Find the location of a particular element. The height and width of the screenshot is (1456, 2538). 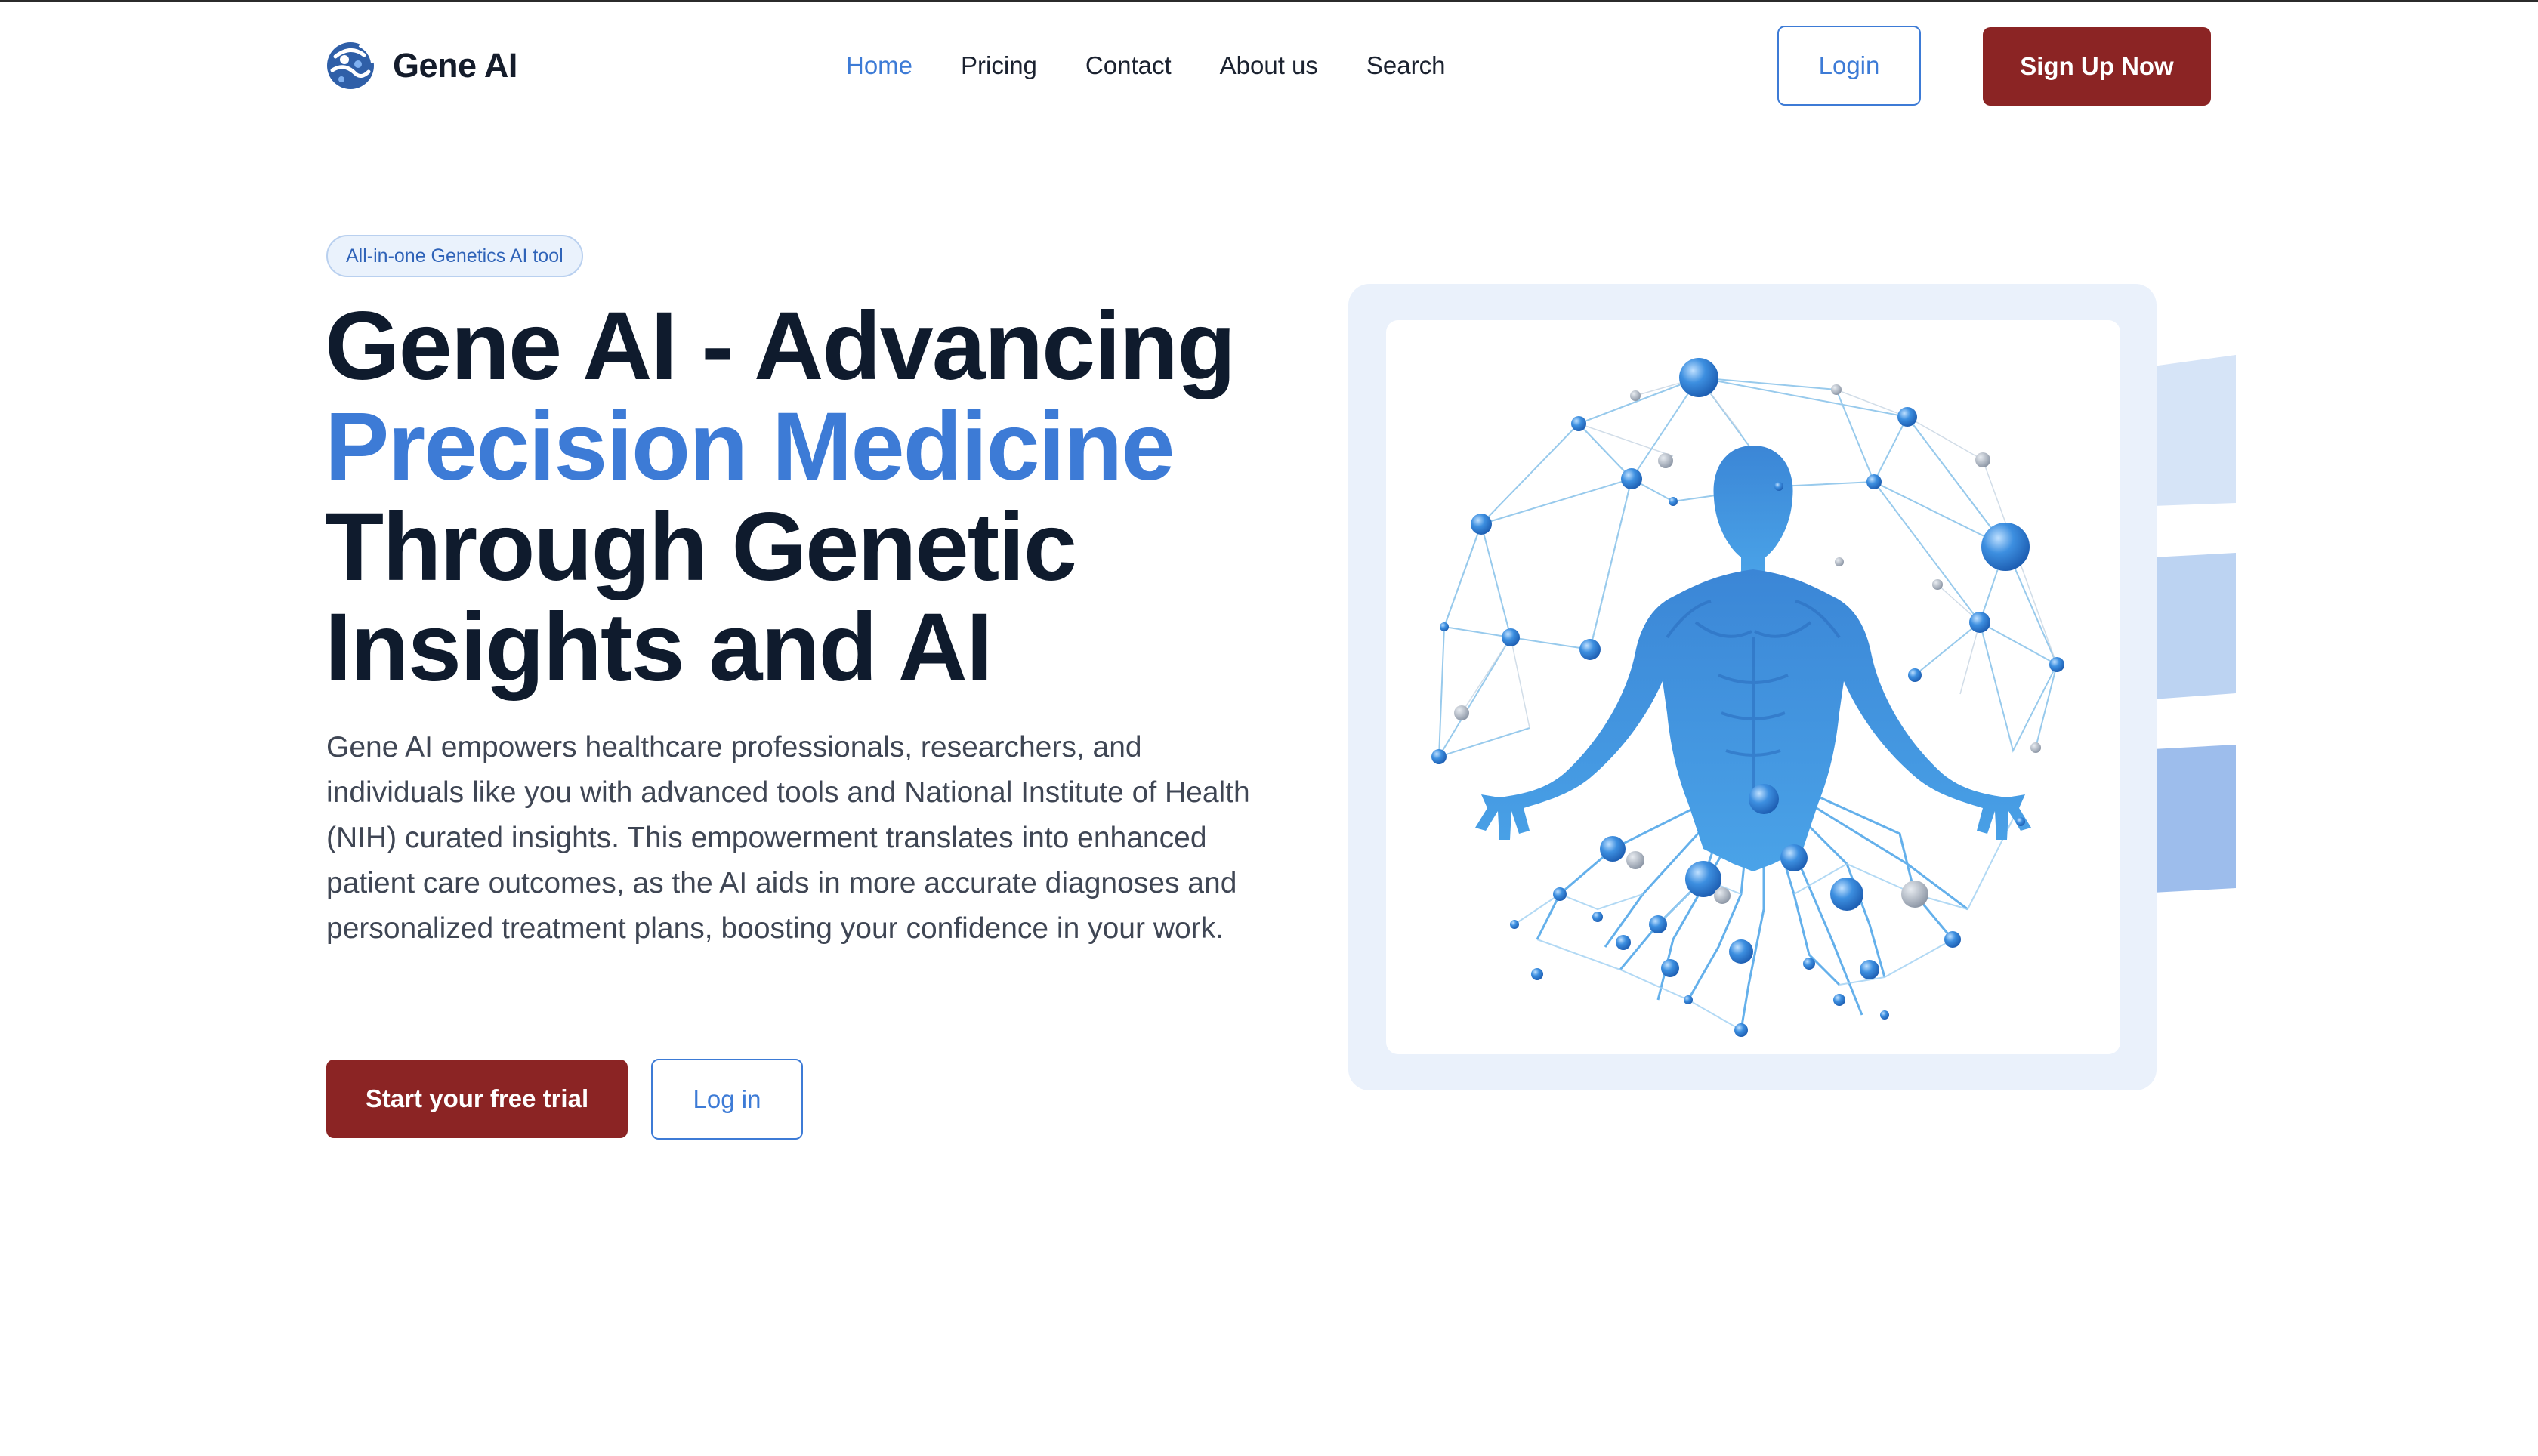

brand-logo: Gene AI is located at coordinates (421, 65).